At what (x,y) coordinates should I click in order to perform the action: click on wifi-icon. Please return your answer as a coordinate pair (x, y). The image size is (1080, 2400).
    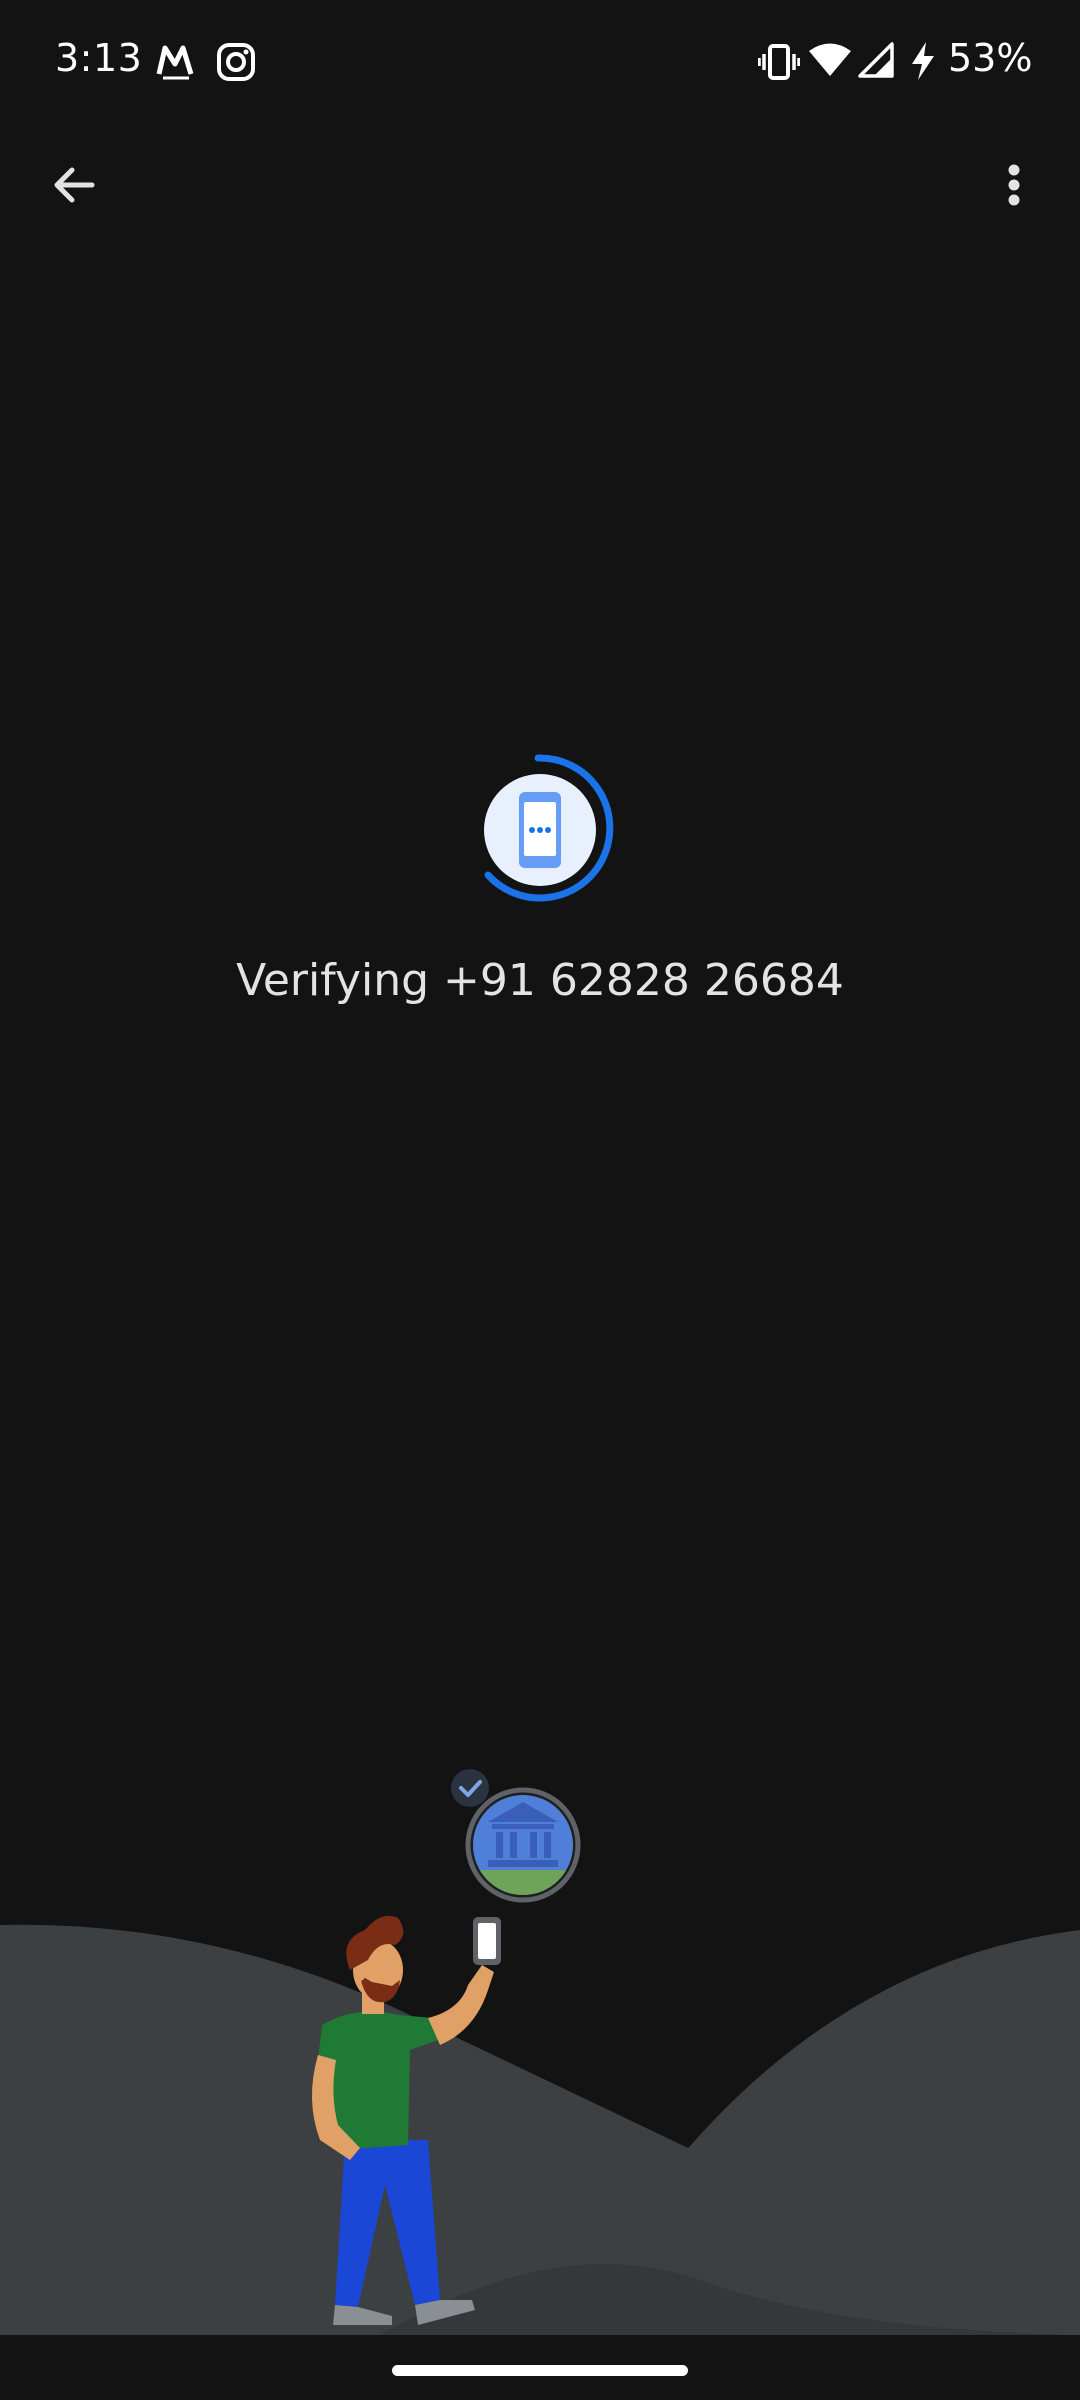
    Looking at the image, I should click on (830, 59).